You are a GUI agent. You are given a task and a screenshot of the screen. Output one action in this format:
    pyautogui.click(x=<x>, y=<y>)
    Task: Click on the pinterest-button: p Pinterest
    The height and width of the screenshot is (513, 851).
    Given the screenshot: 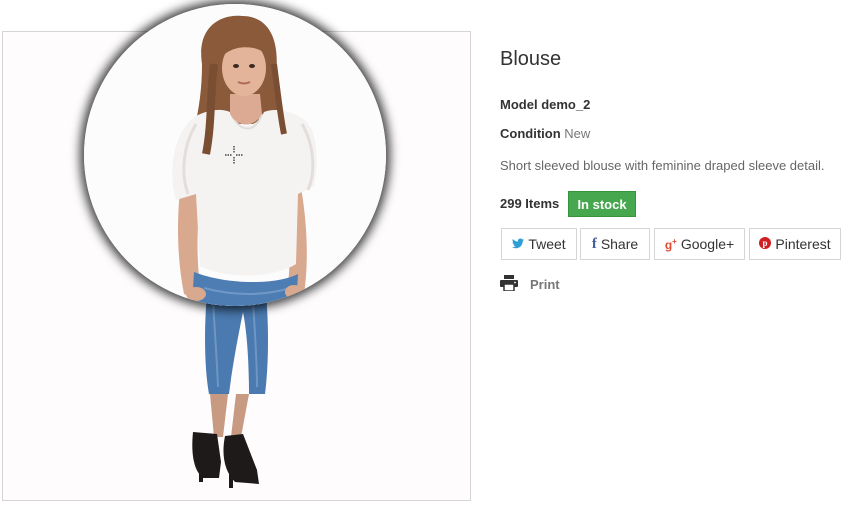 What is the action you would take?
    pyautogui.click(x=795, y=244)
    